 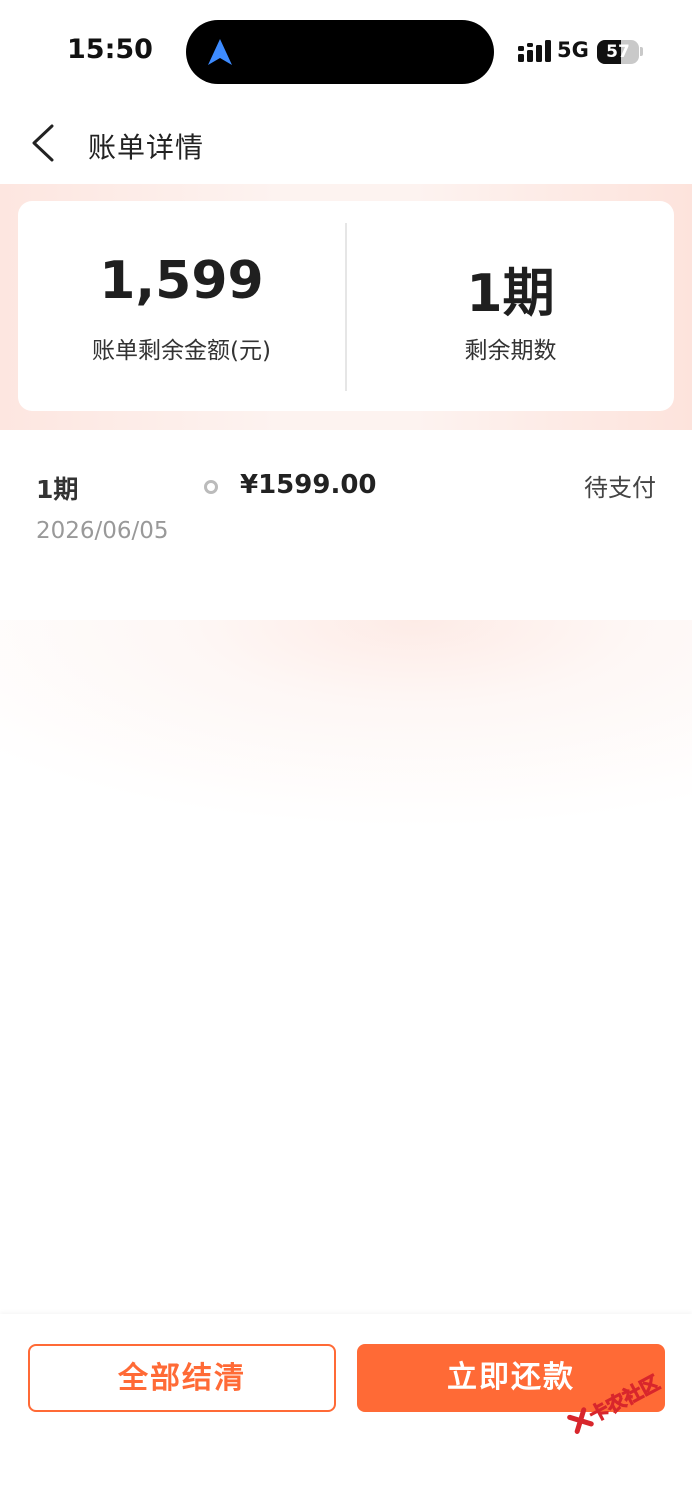 I want to click on bill-due-date: 2026/06/05, so click(x=102, y=531).